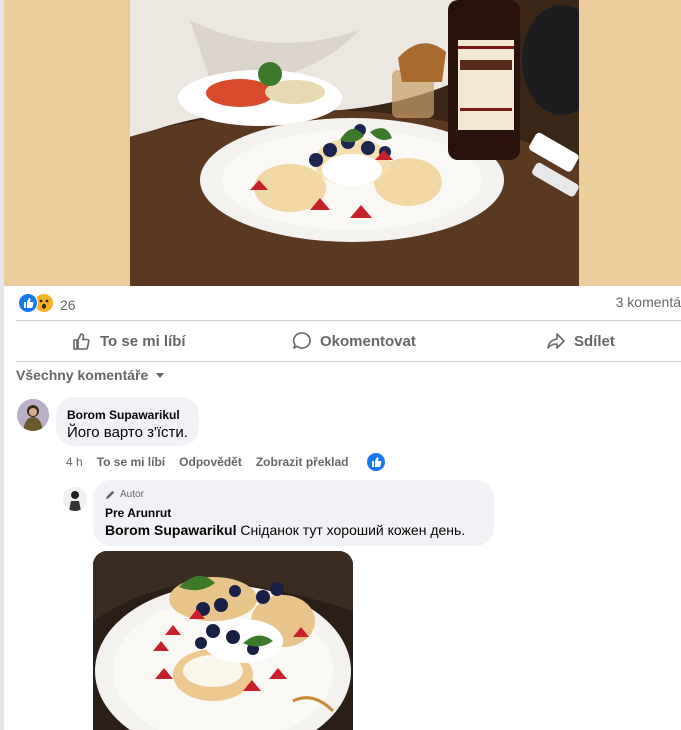 The image size is (681, 730). I want to click on like-button: To se mi líbí, so click(129, 341).